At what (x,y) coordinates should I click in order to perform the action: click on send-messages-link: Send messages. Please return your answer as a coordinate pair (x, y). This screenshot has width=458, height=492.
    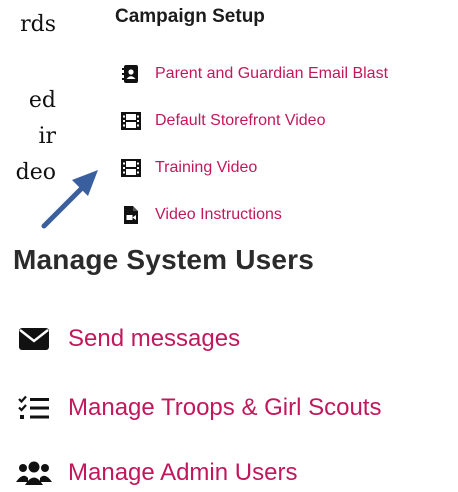
    Looking at the image, I should click on (128, 339).